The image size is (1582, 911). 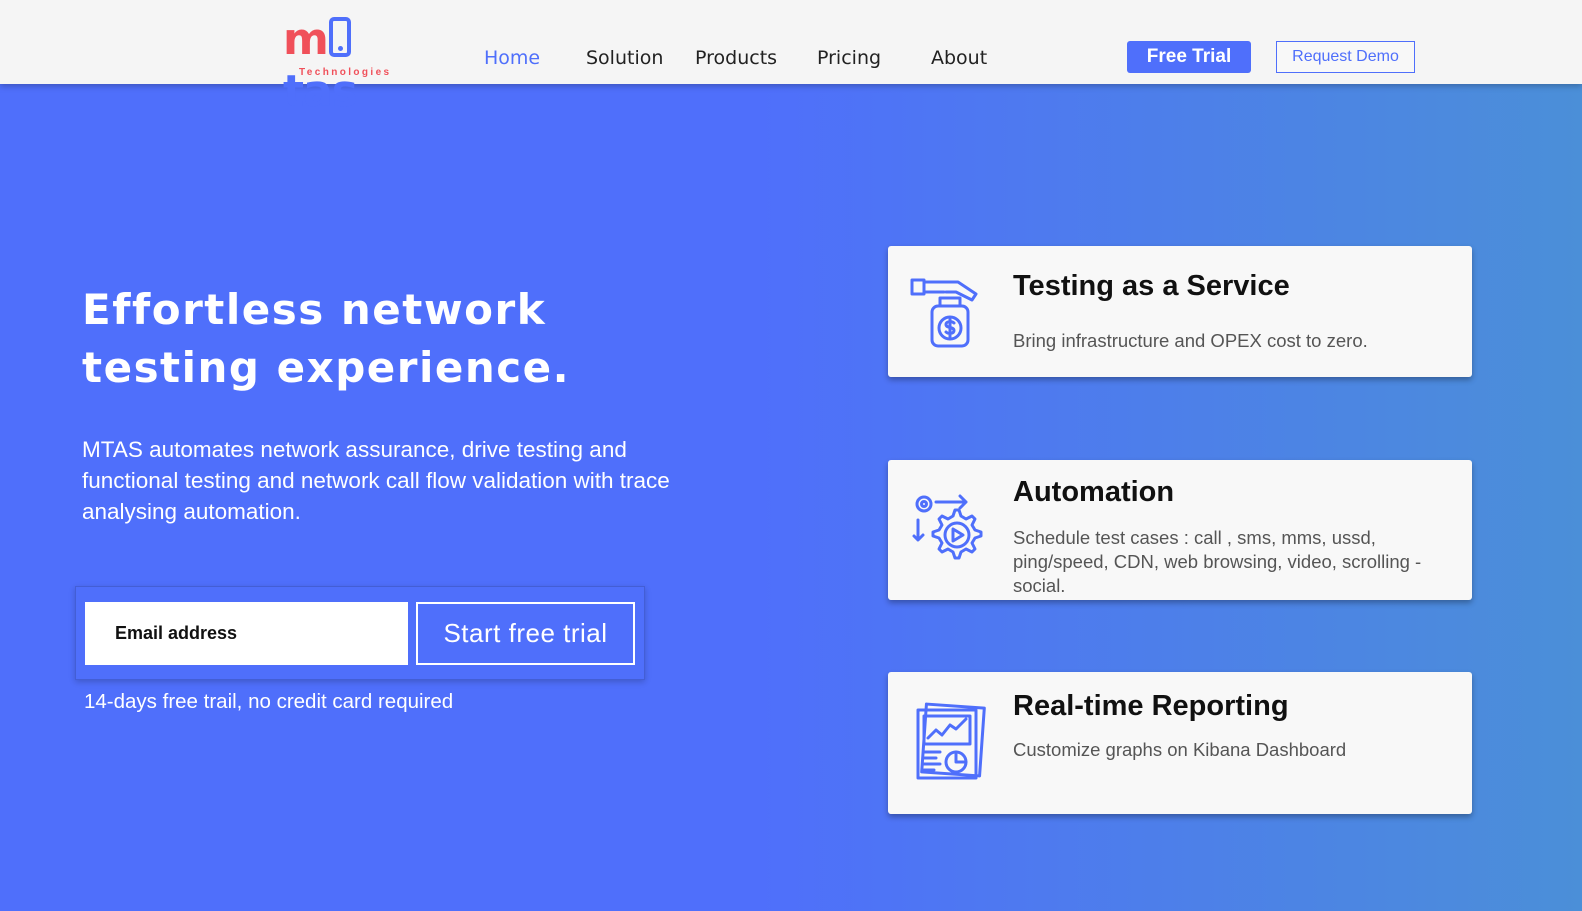 What do you see at coordinates (246, 633) in the screenshot?
I see `email-input` at bounding box center [246, 633].